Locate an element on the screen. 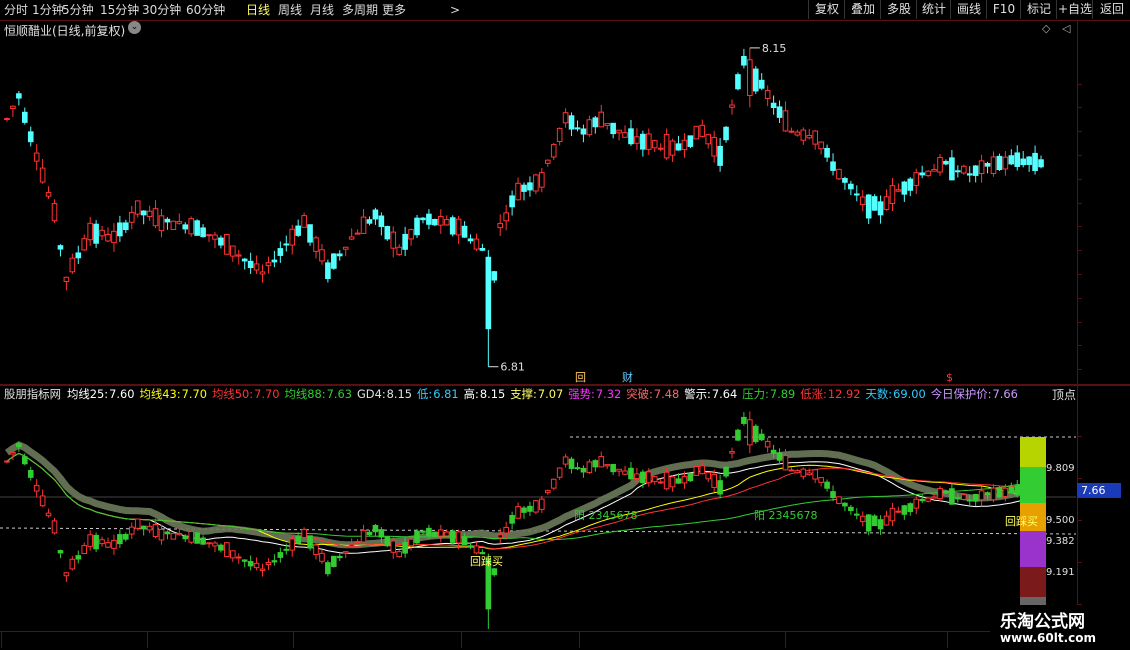  toolbar-button-7: +自选 is located at coordinates (1074, 9).